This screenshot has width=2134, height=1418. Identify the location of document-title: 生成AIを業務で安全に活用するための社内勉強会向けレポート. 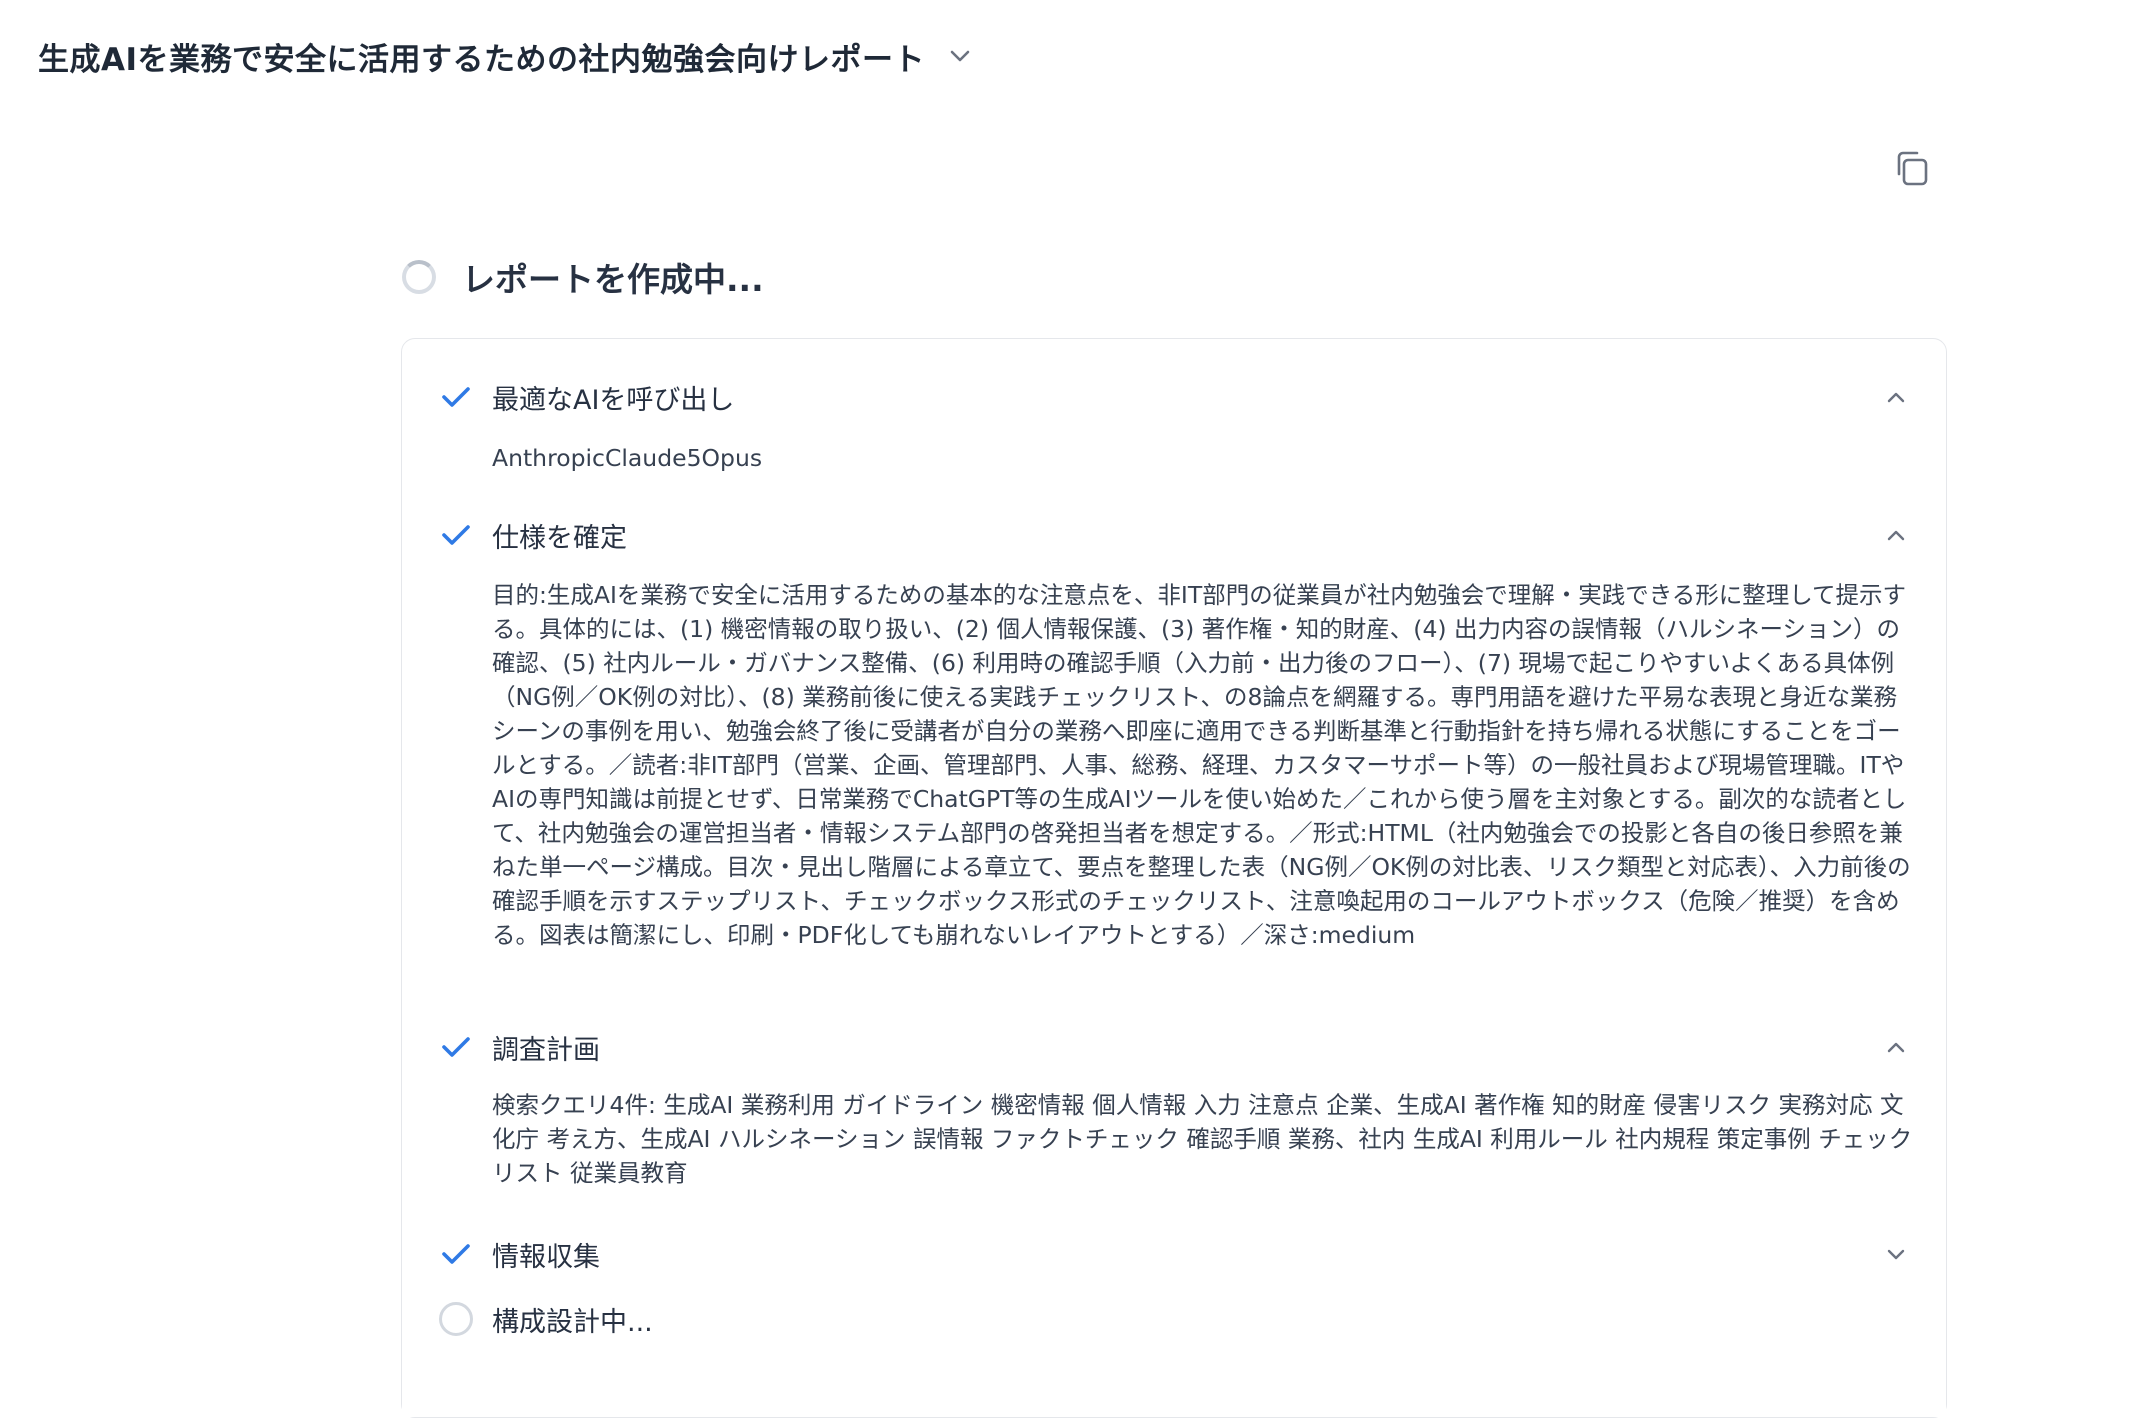
(482, 59).